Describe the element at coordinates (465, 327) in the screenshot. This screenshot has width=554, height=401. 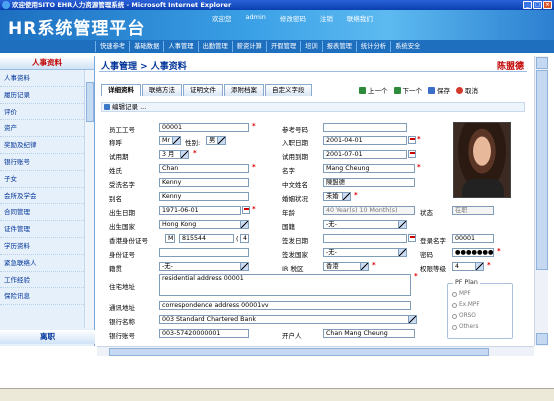
I see `pf-option-others: Others` at that location.